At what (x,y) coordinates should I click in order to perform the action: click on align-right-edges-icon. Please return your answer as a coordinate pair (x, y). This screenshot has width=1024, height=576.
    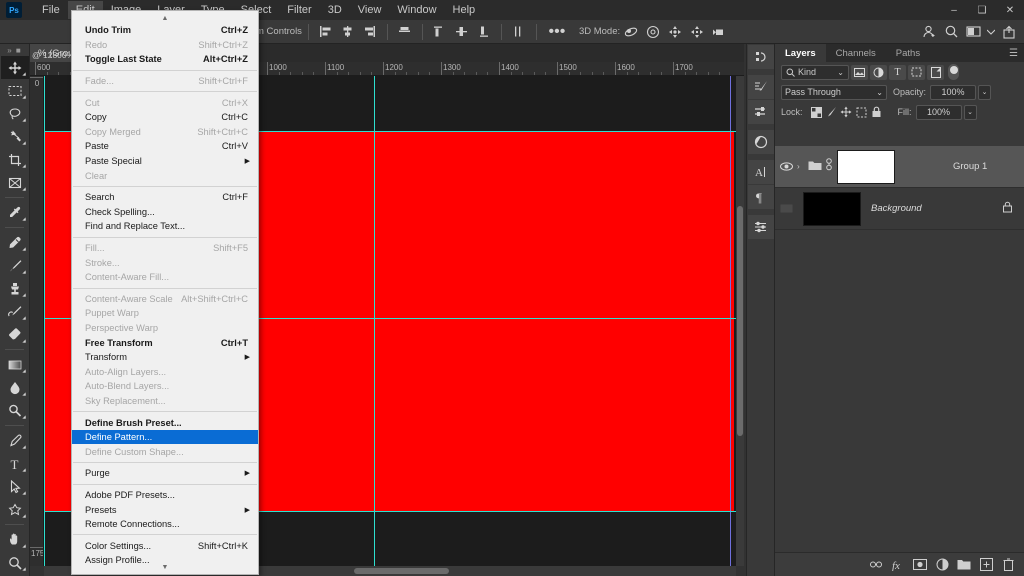
    Looking at the image, I should click on (370, 32).